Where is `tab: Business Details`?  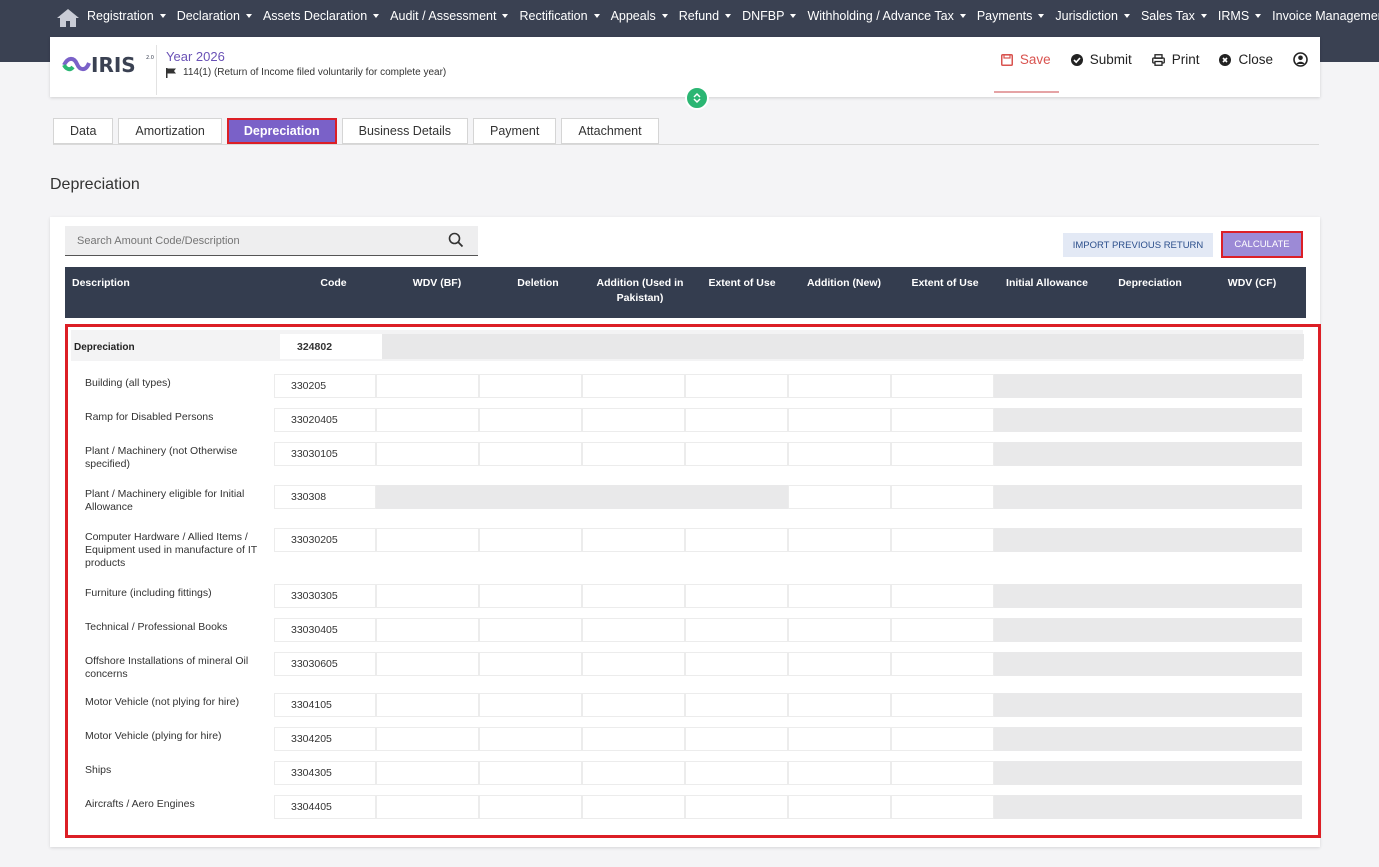
tab: Business Details is located at coordinates (405, 131).